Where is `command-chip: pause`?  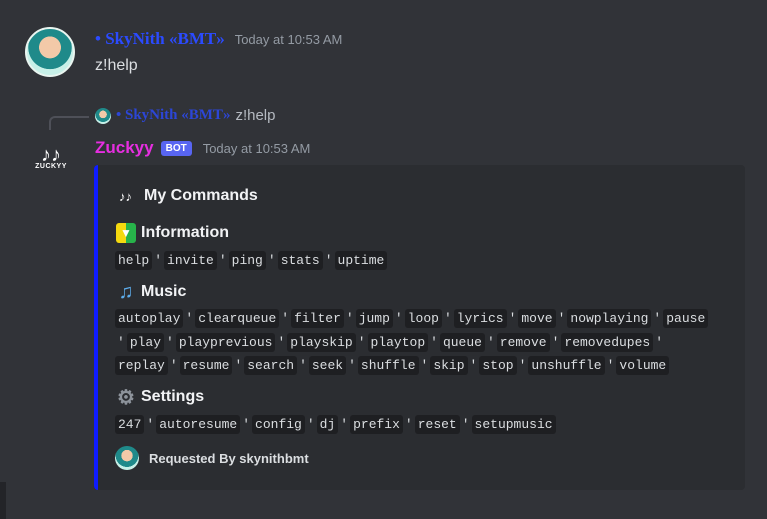
command-chip: pause is located at coordinates (686, 318).